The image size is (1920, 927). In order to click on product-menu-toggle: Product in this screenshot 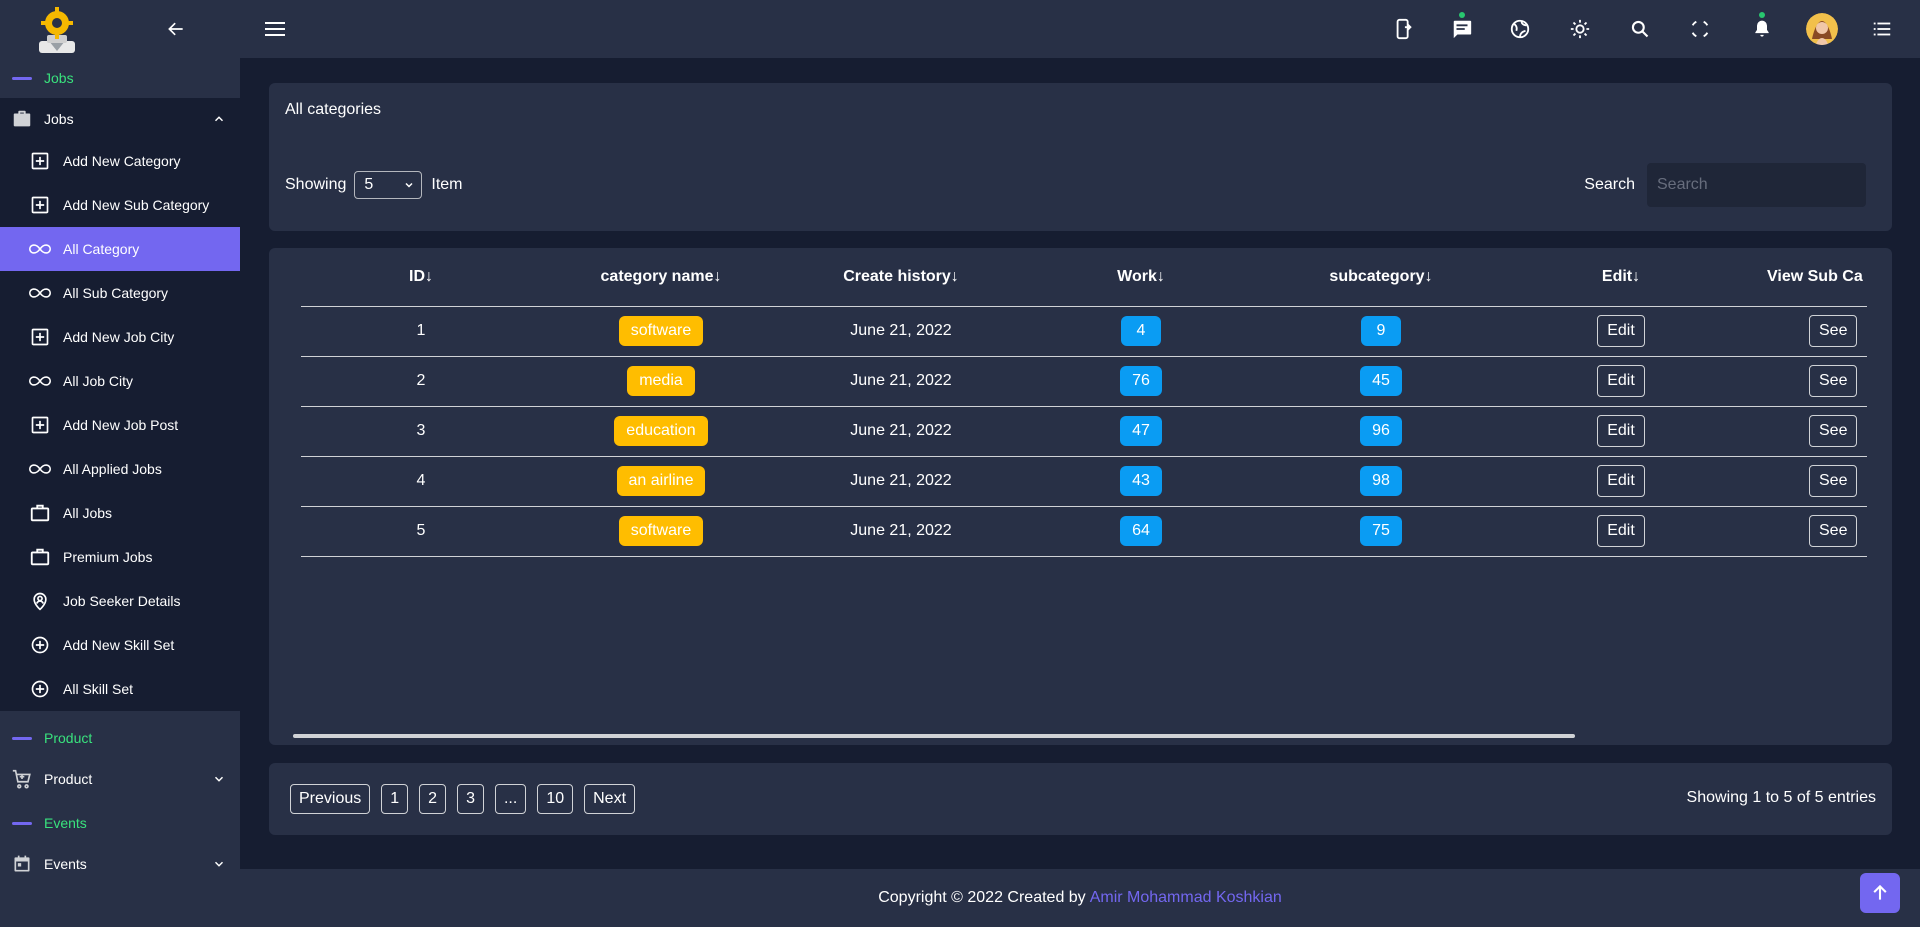, I will do `click(120, 778)`.